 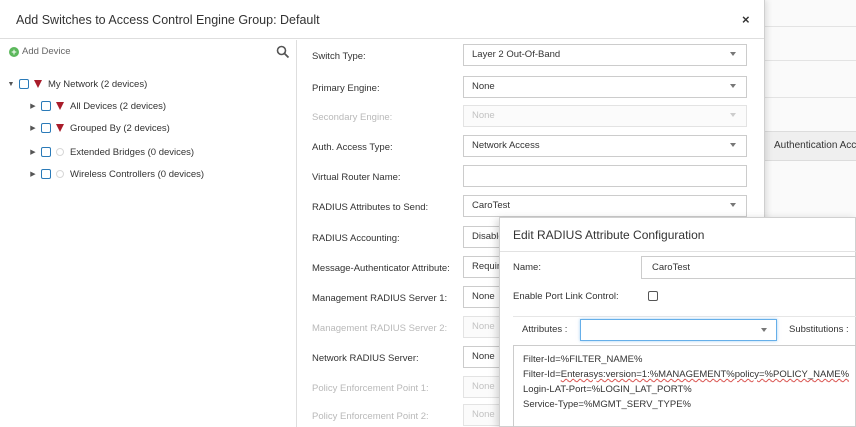 I want to click on virtual-router-name-label: Virtual Router Name:, so click(x=356, y=177).